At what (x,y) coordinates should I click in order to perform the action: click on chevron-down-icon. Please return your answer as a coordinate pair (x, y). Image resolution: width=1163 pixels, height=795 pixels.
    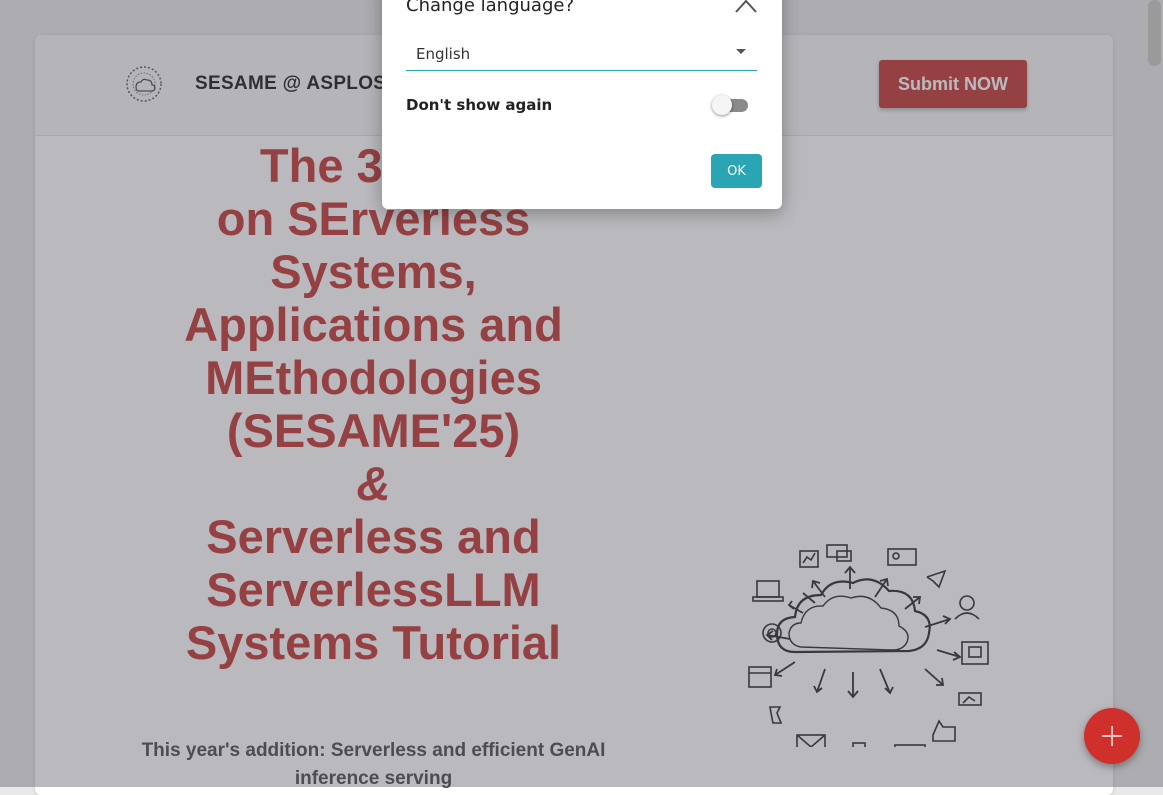
    Looking at the image, I should click on (741, 51).